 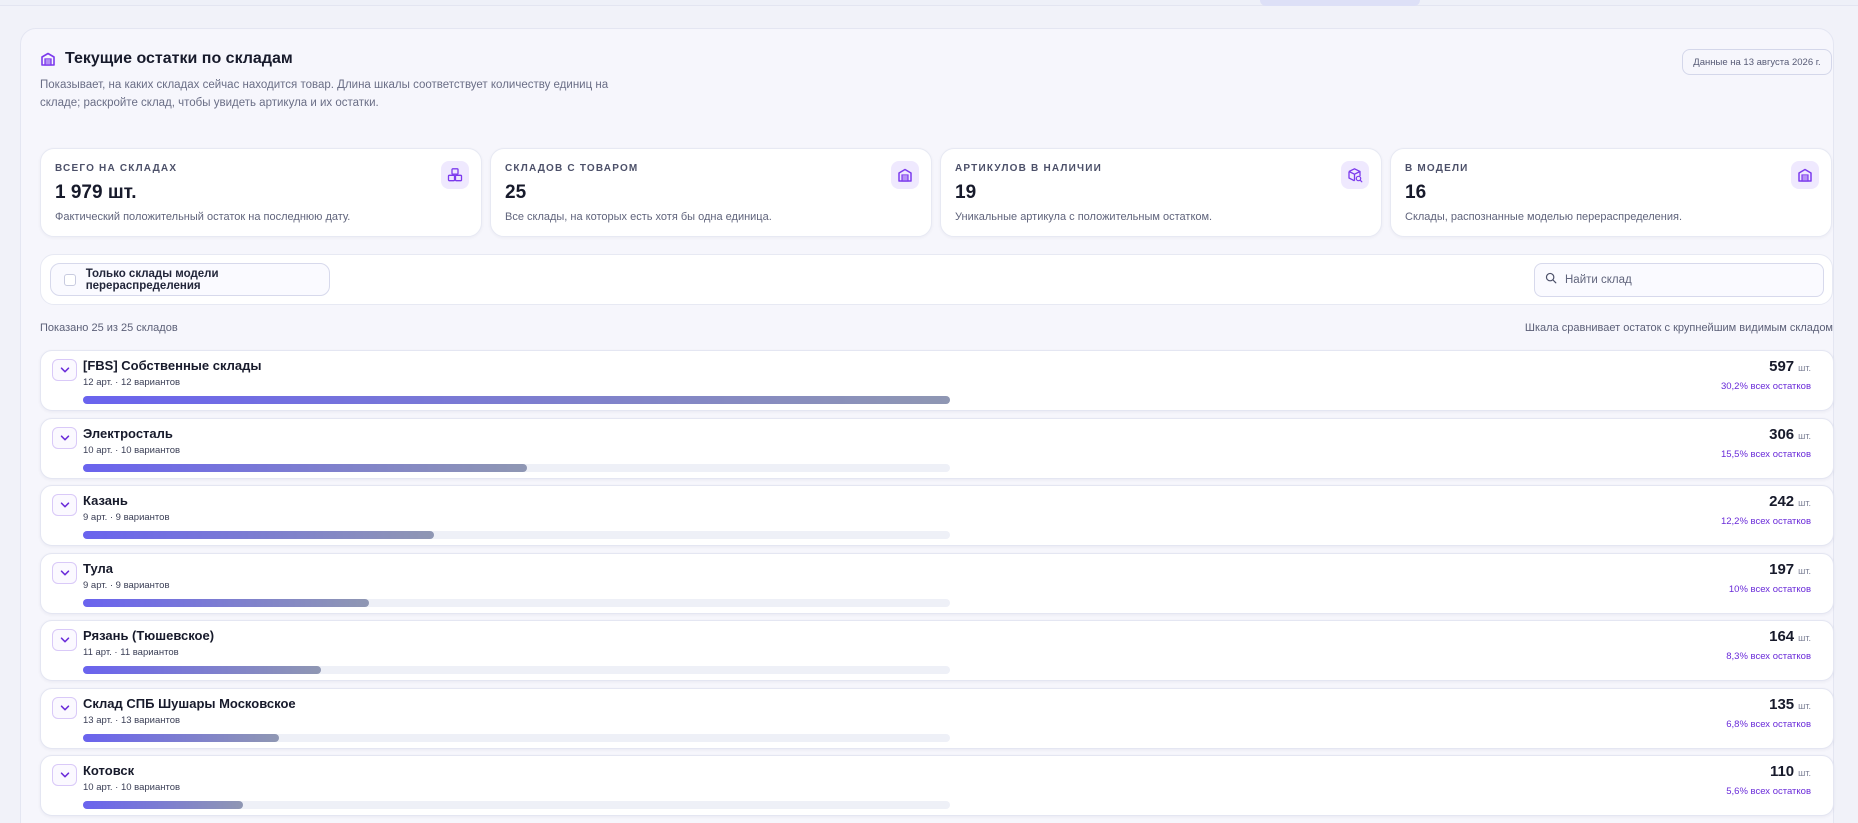 I want to click on top-tab-glow, so click(x=1340, y=3).